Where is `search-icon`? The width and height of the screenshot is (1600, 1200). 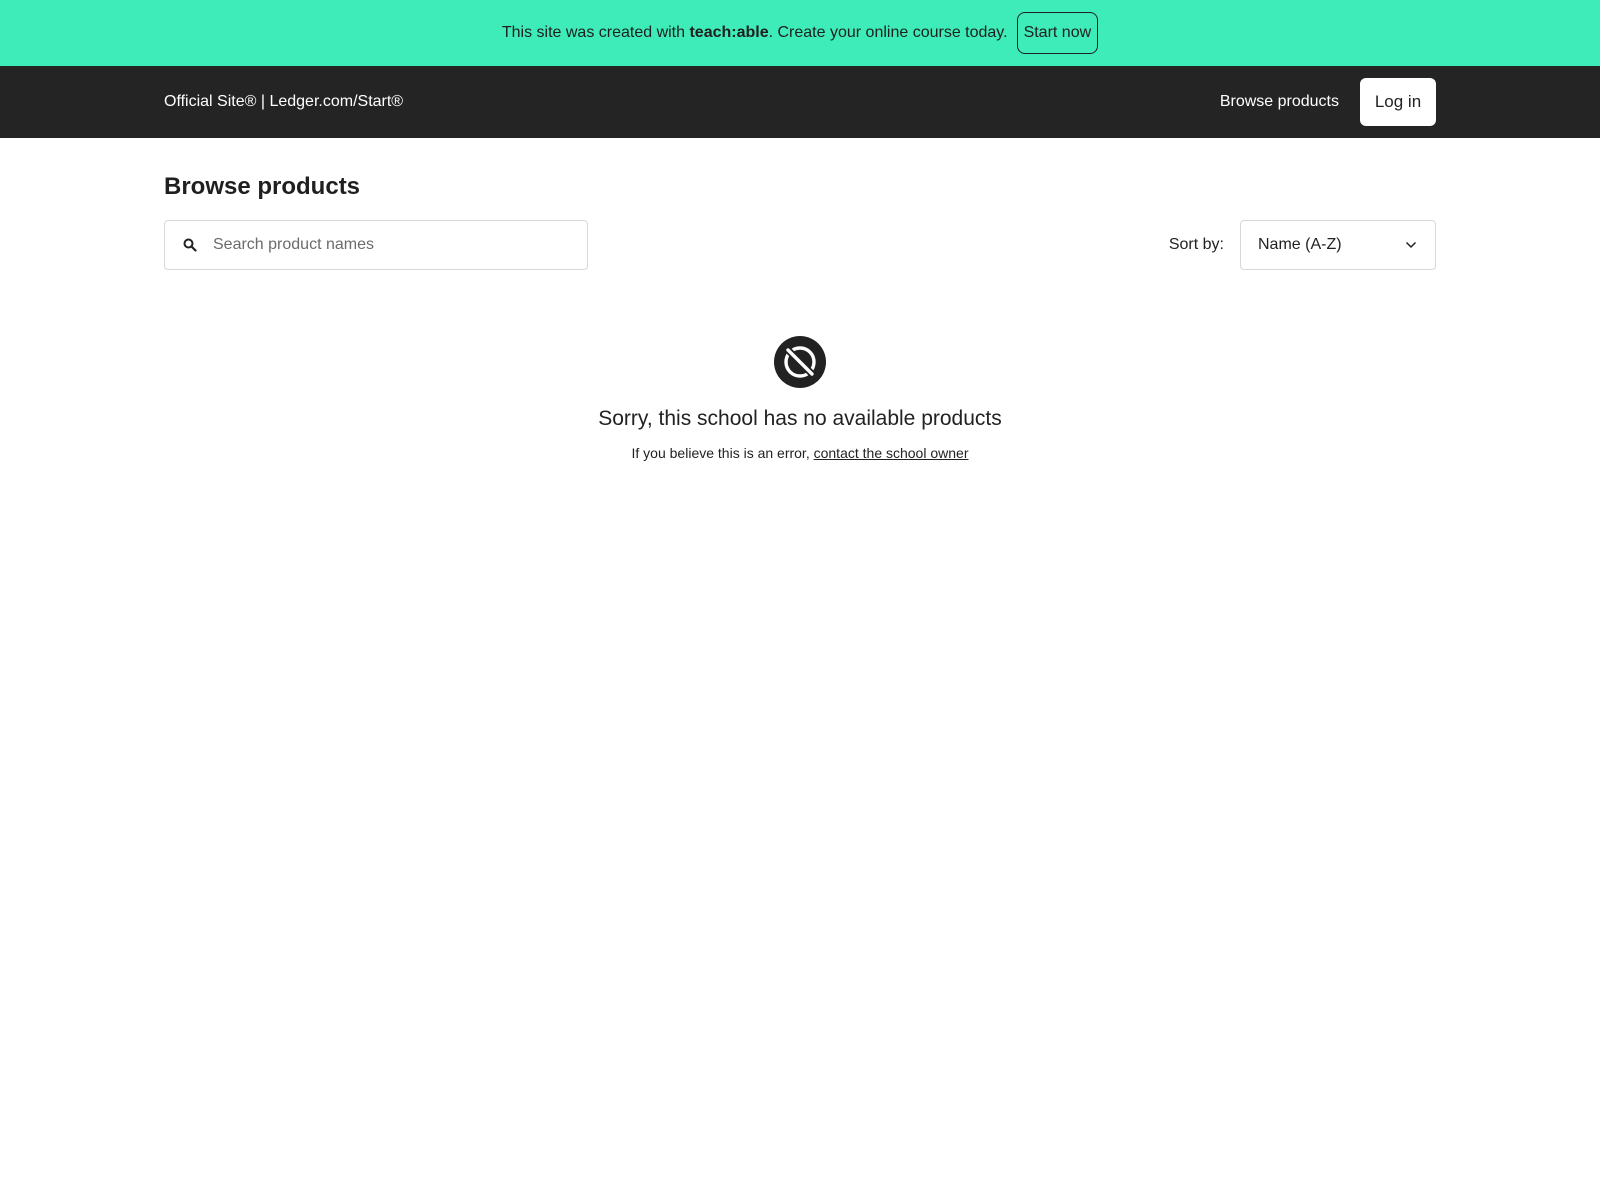
search-icon is located at coordinates (190, 245).